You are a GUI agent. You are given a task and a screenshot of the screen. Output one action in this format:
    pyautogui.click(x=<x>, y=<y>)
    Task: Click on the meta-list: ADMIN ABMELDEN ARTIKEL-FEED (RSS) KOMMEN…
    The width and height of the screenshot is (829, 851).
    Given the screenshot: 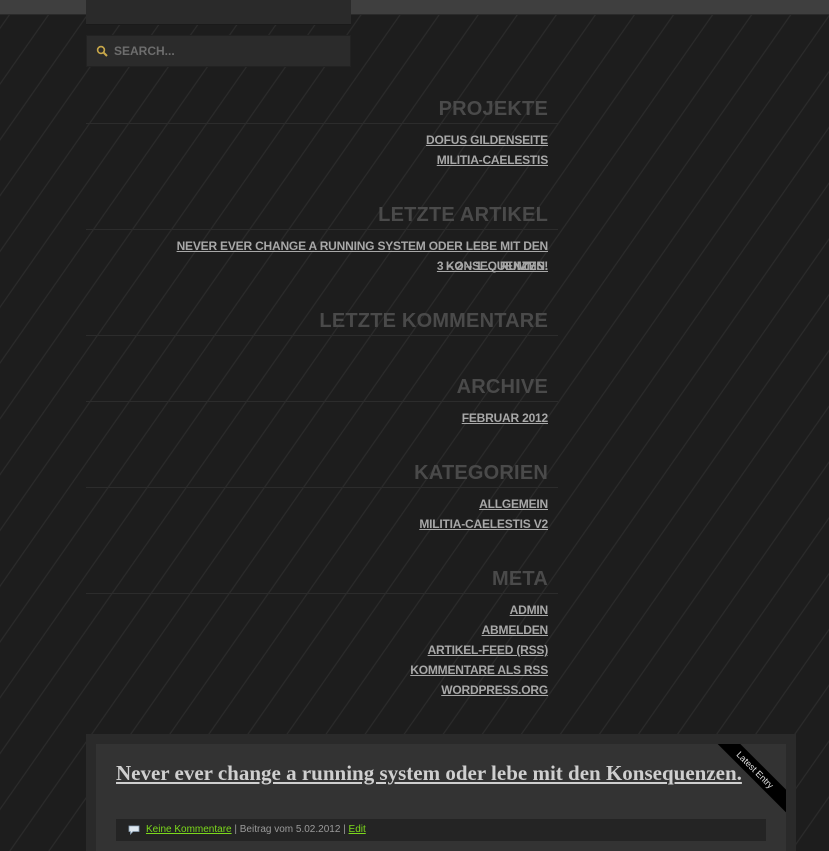 What is the action you would take?
    pyautogui.click(x=322, y=650)
    